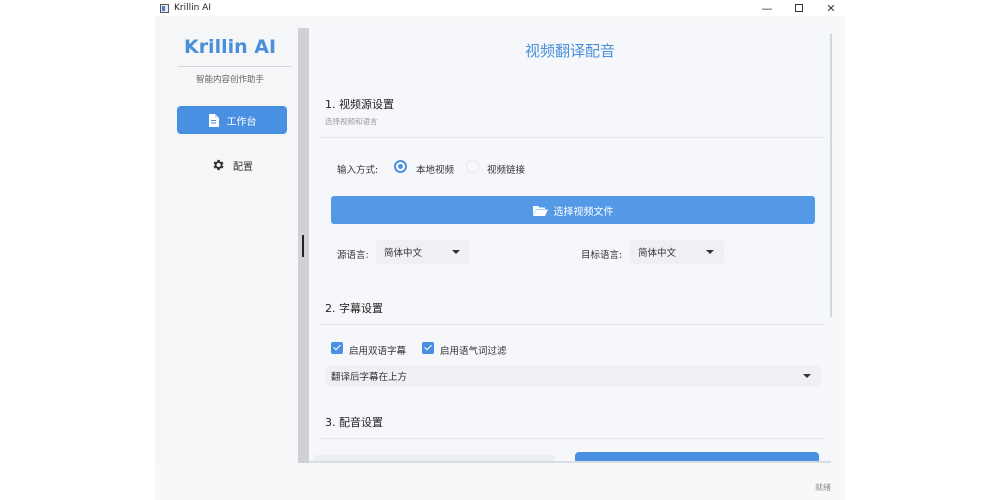  What do you see at coordinates (241, 122) in the screenshot?
I see `sidebar-item-label: 工作台` at bounding box center [241, 122].